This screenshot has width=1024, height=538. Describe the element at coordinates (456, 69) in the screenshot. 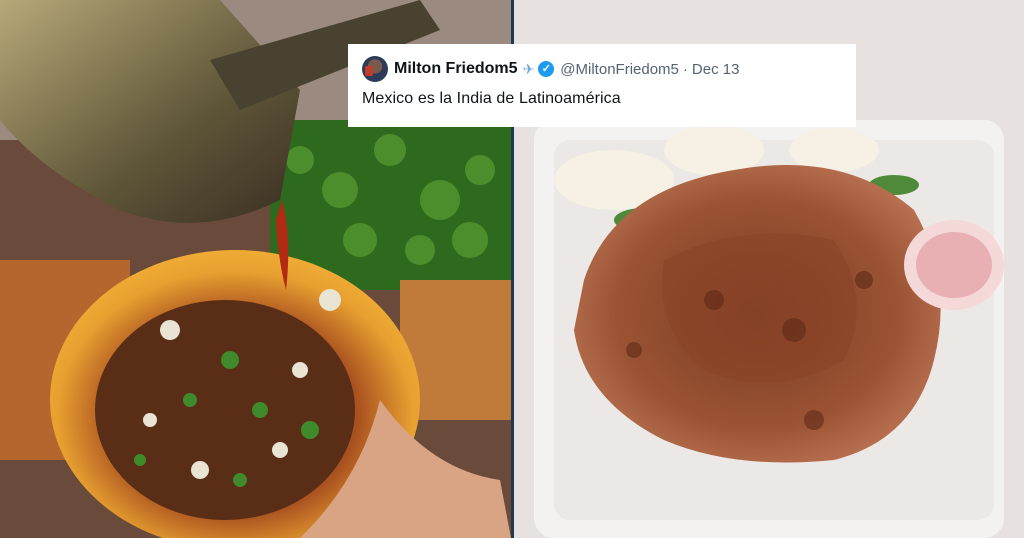

I see `display-name: Milton Friedom5` at that location.